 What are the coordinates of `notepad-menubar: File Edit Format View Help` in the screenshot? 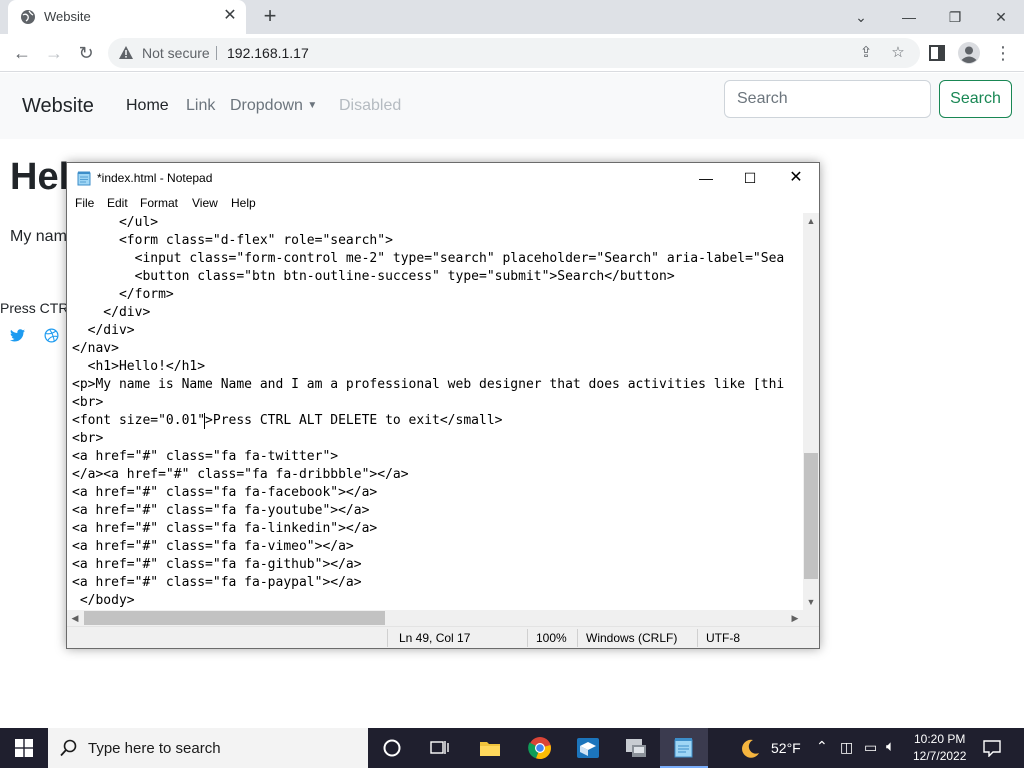 It's located at (443, 203).